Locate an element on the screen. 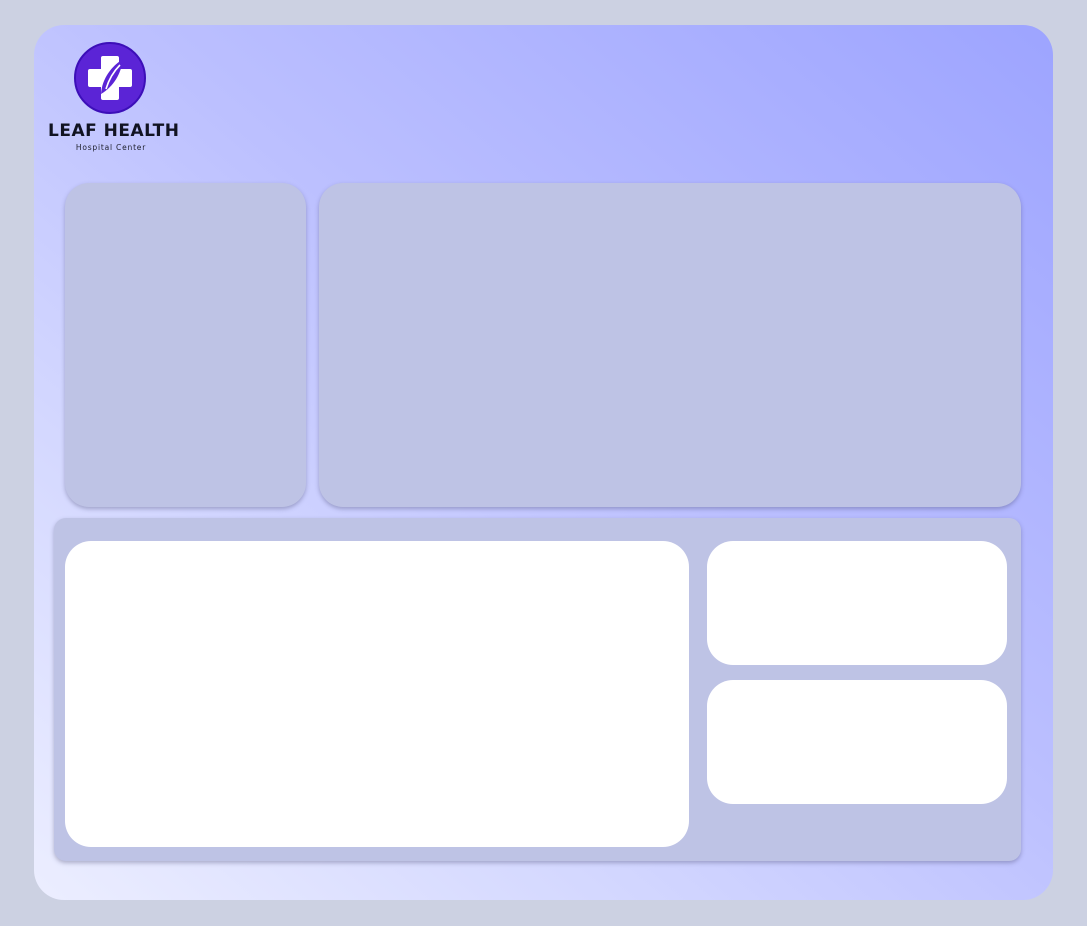  brand-logo: LEAF HEALTH Hospital Center is located at coordinates (114, 98).